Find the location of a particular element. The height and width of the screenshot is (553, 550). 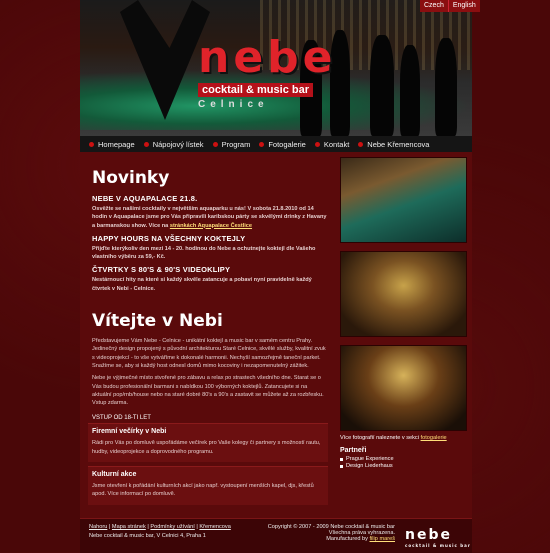

nav-program: Program is located at coordinates (231, 144).